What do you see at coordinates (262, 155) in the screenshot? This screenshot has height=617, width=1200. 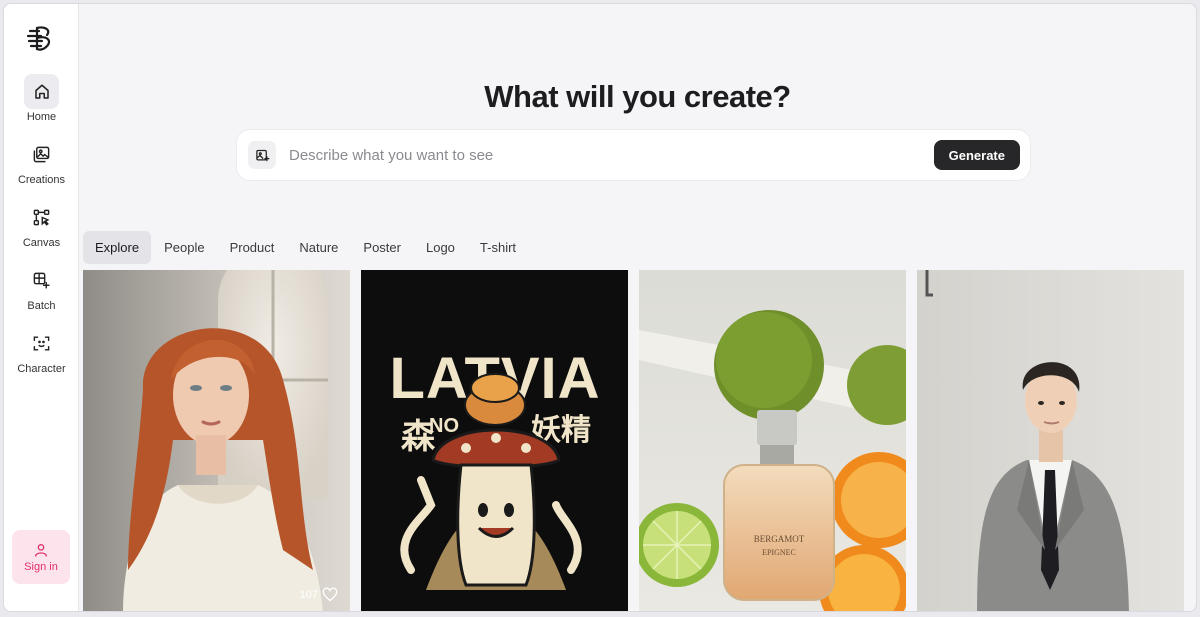 I see `image-upload-icon` at bounding box center [262, 155].